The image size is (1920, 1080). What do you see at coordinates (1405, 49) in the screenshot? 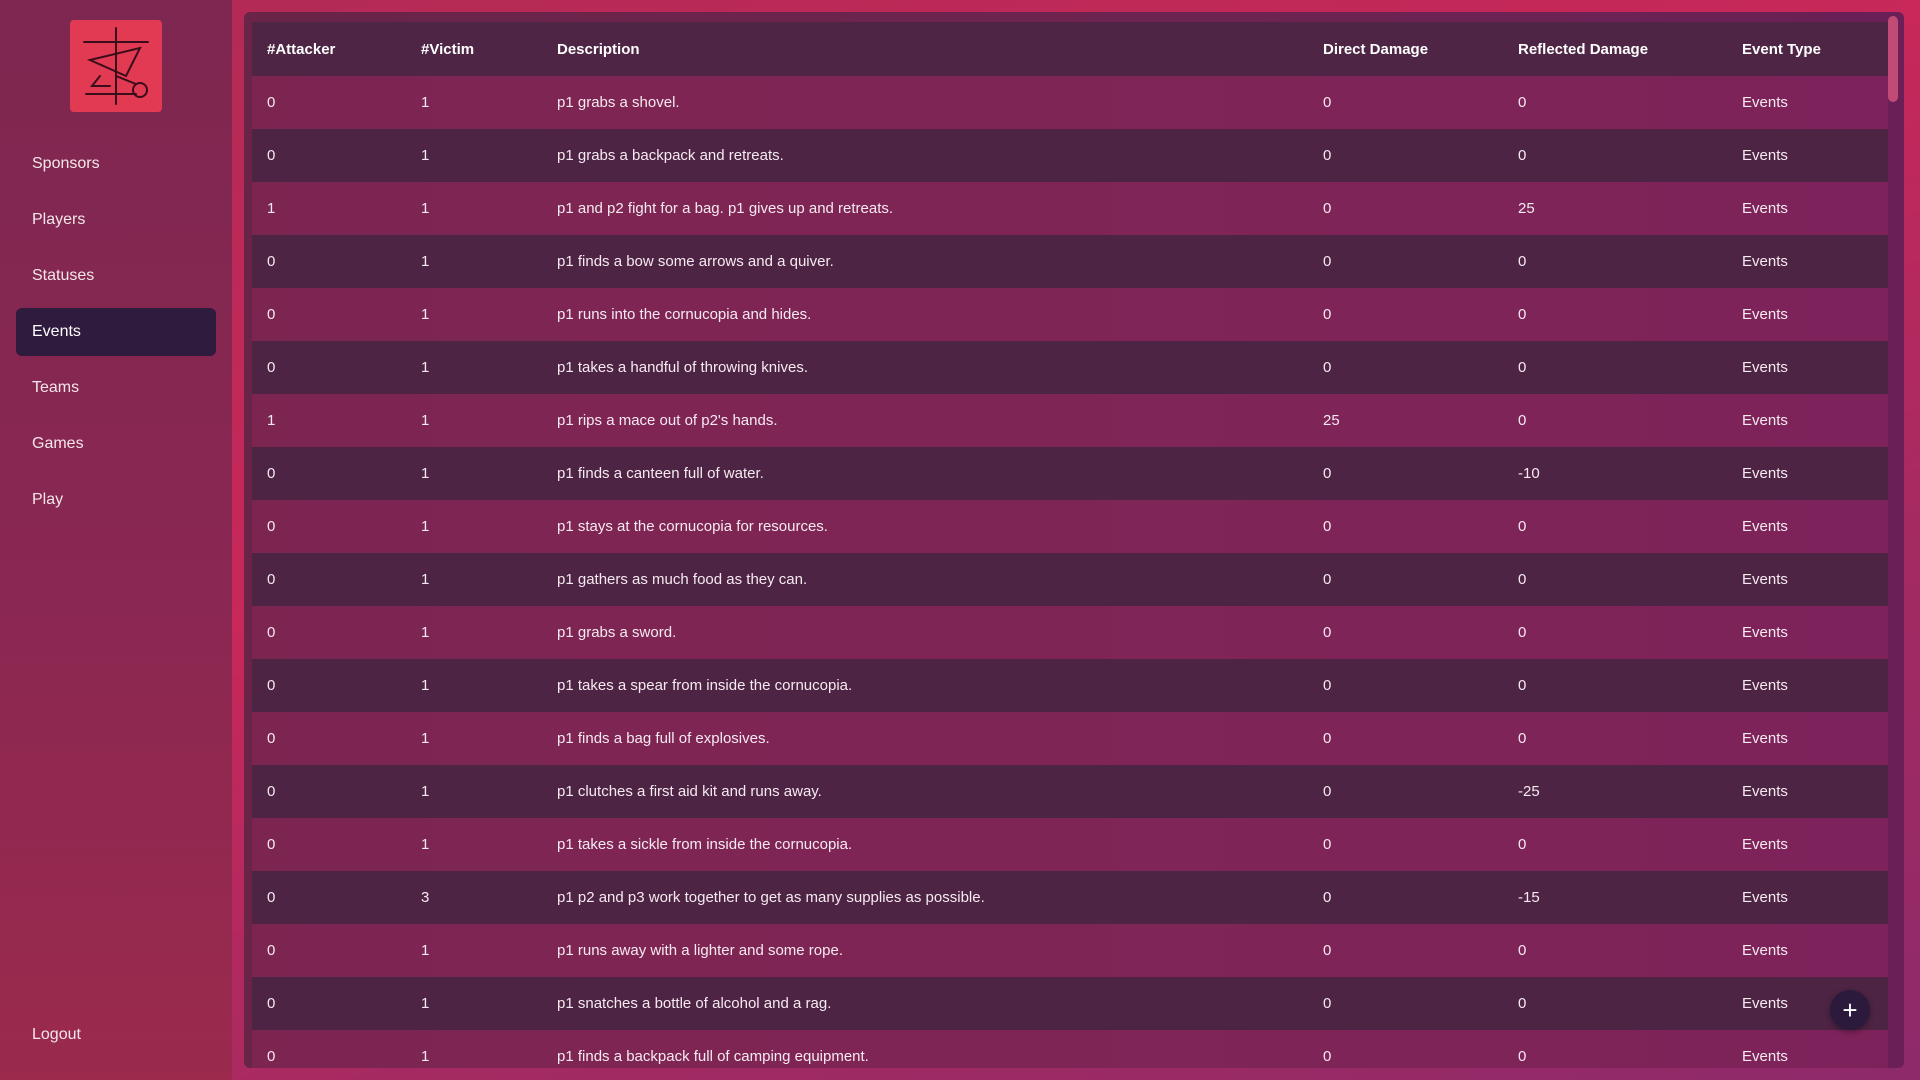
I see `column-header-direct-damage: Direct Damage` at bounding box center [1405, 49].